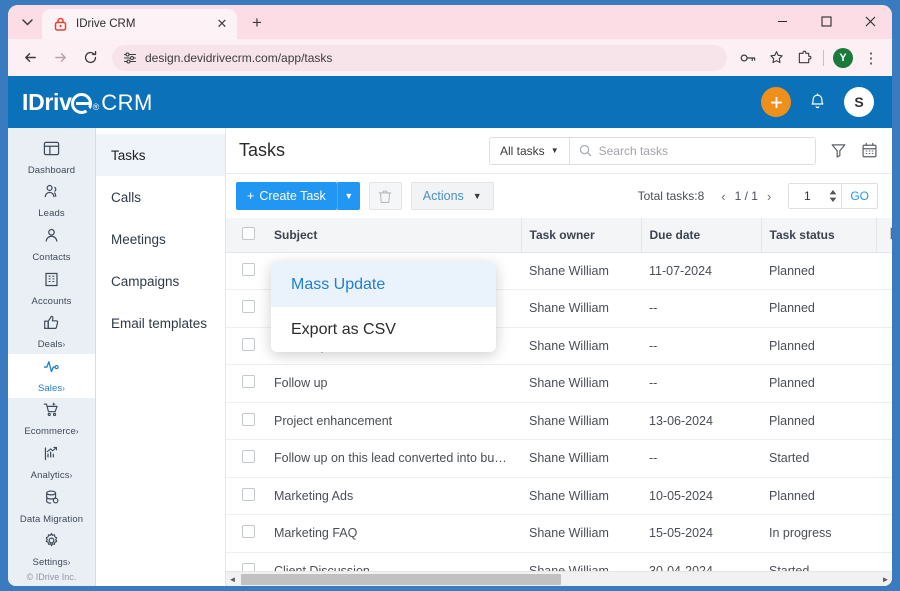  I want to click on page-jump-group: 1 GO, so click(833, 196).